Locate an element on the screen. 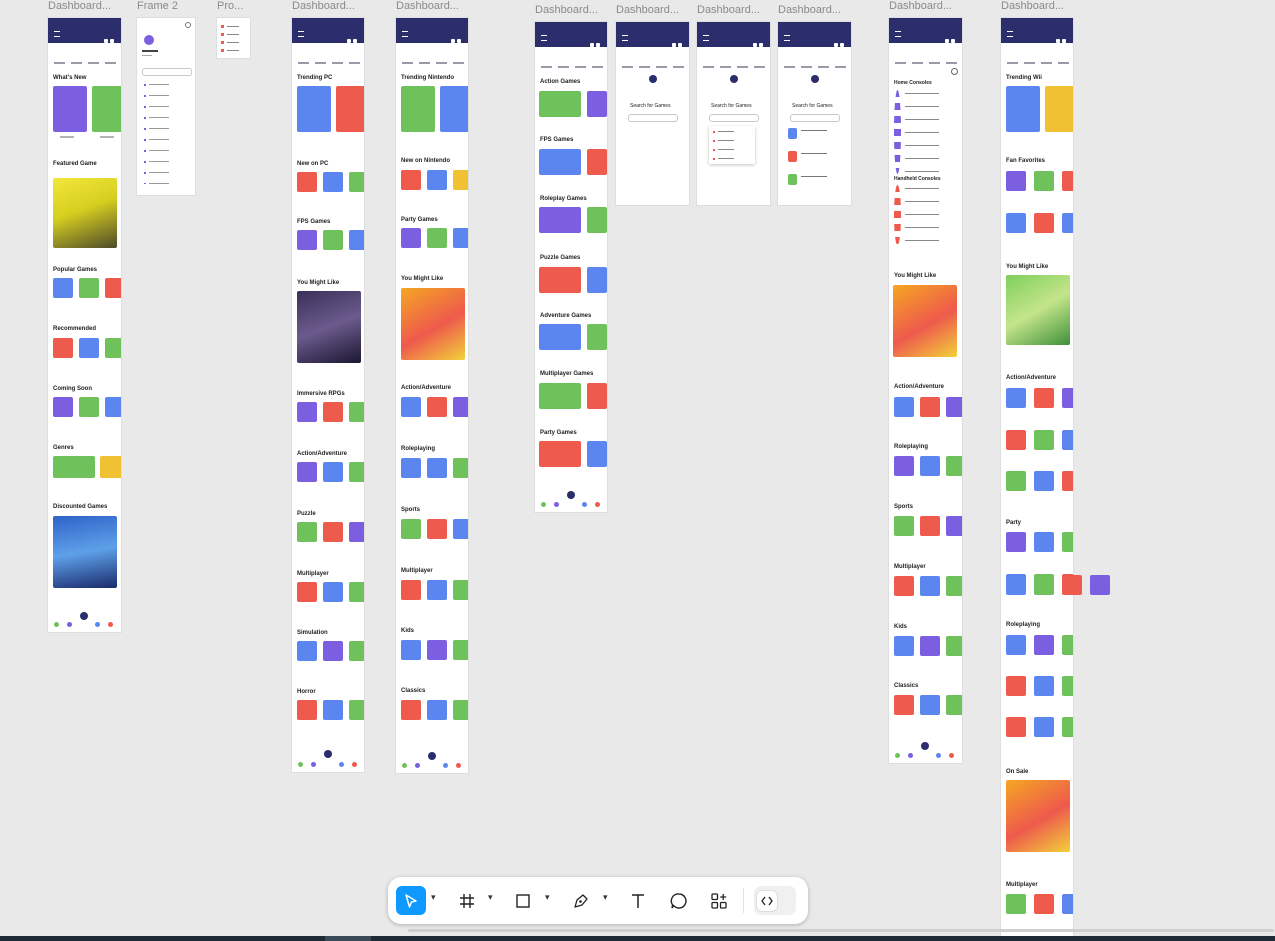 The width and height of the screenshot is (1275, 941). profile-menu-frame is located at coordinates (233, 38).